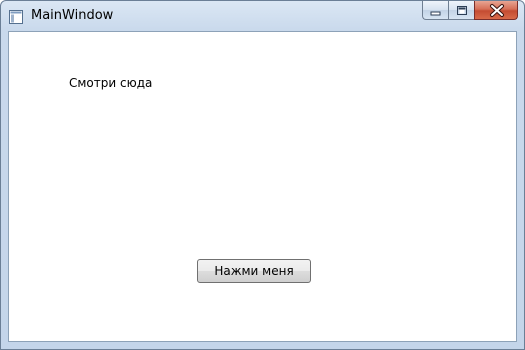  What do you see at coordinates (72, 15) in the screenshot?
I see `window-title: MainWindow` at bounding box center [72, 15].